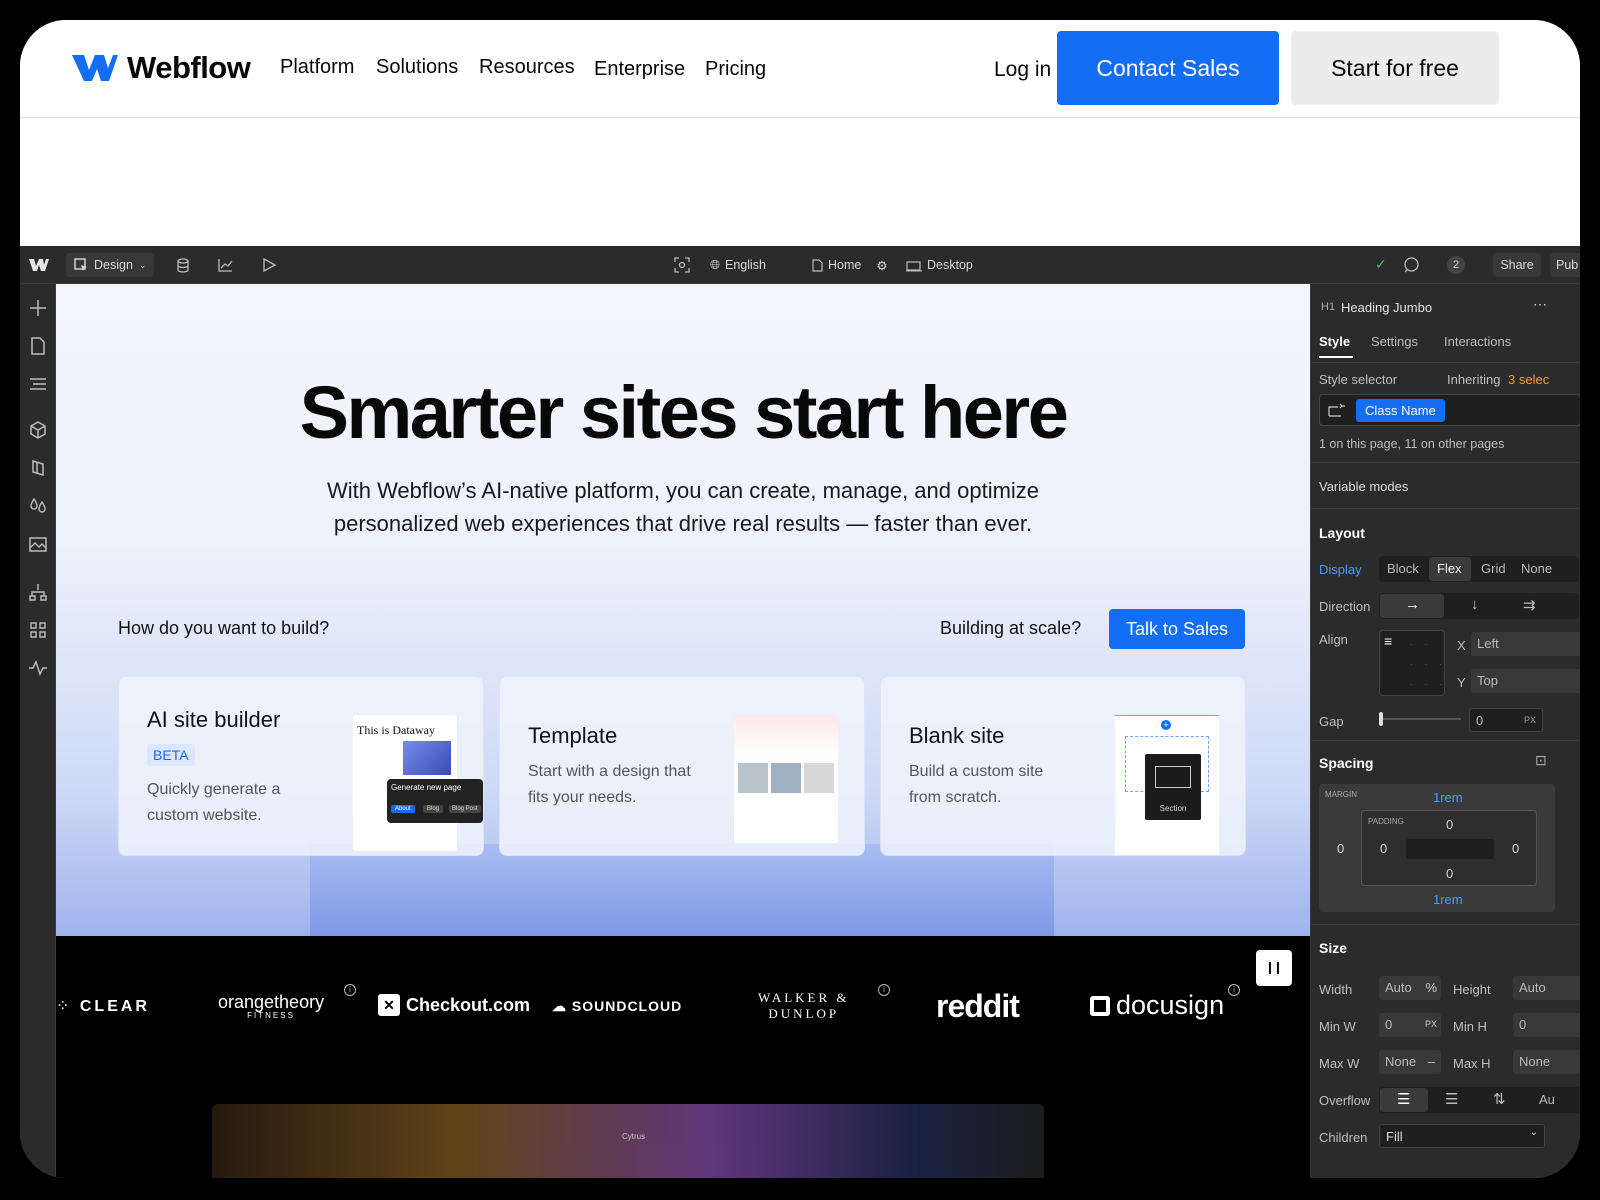 This screenshot has width=1600, height=1200. Describe the element at coordinates (80, 264) in the screenshot. I see `cursor-icon` at that location.